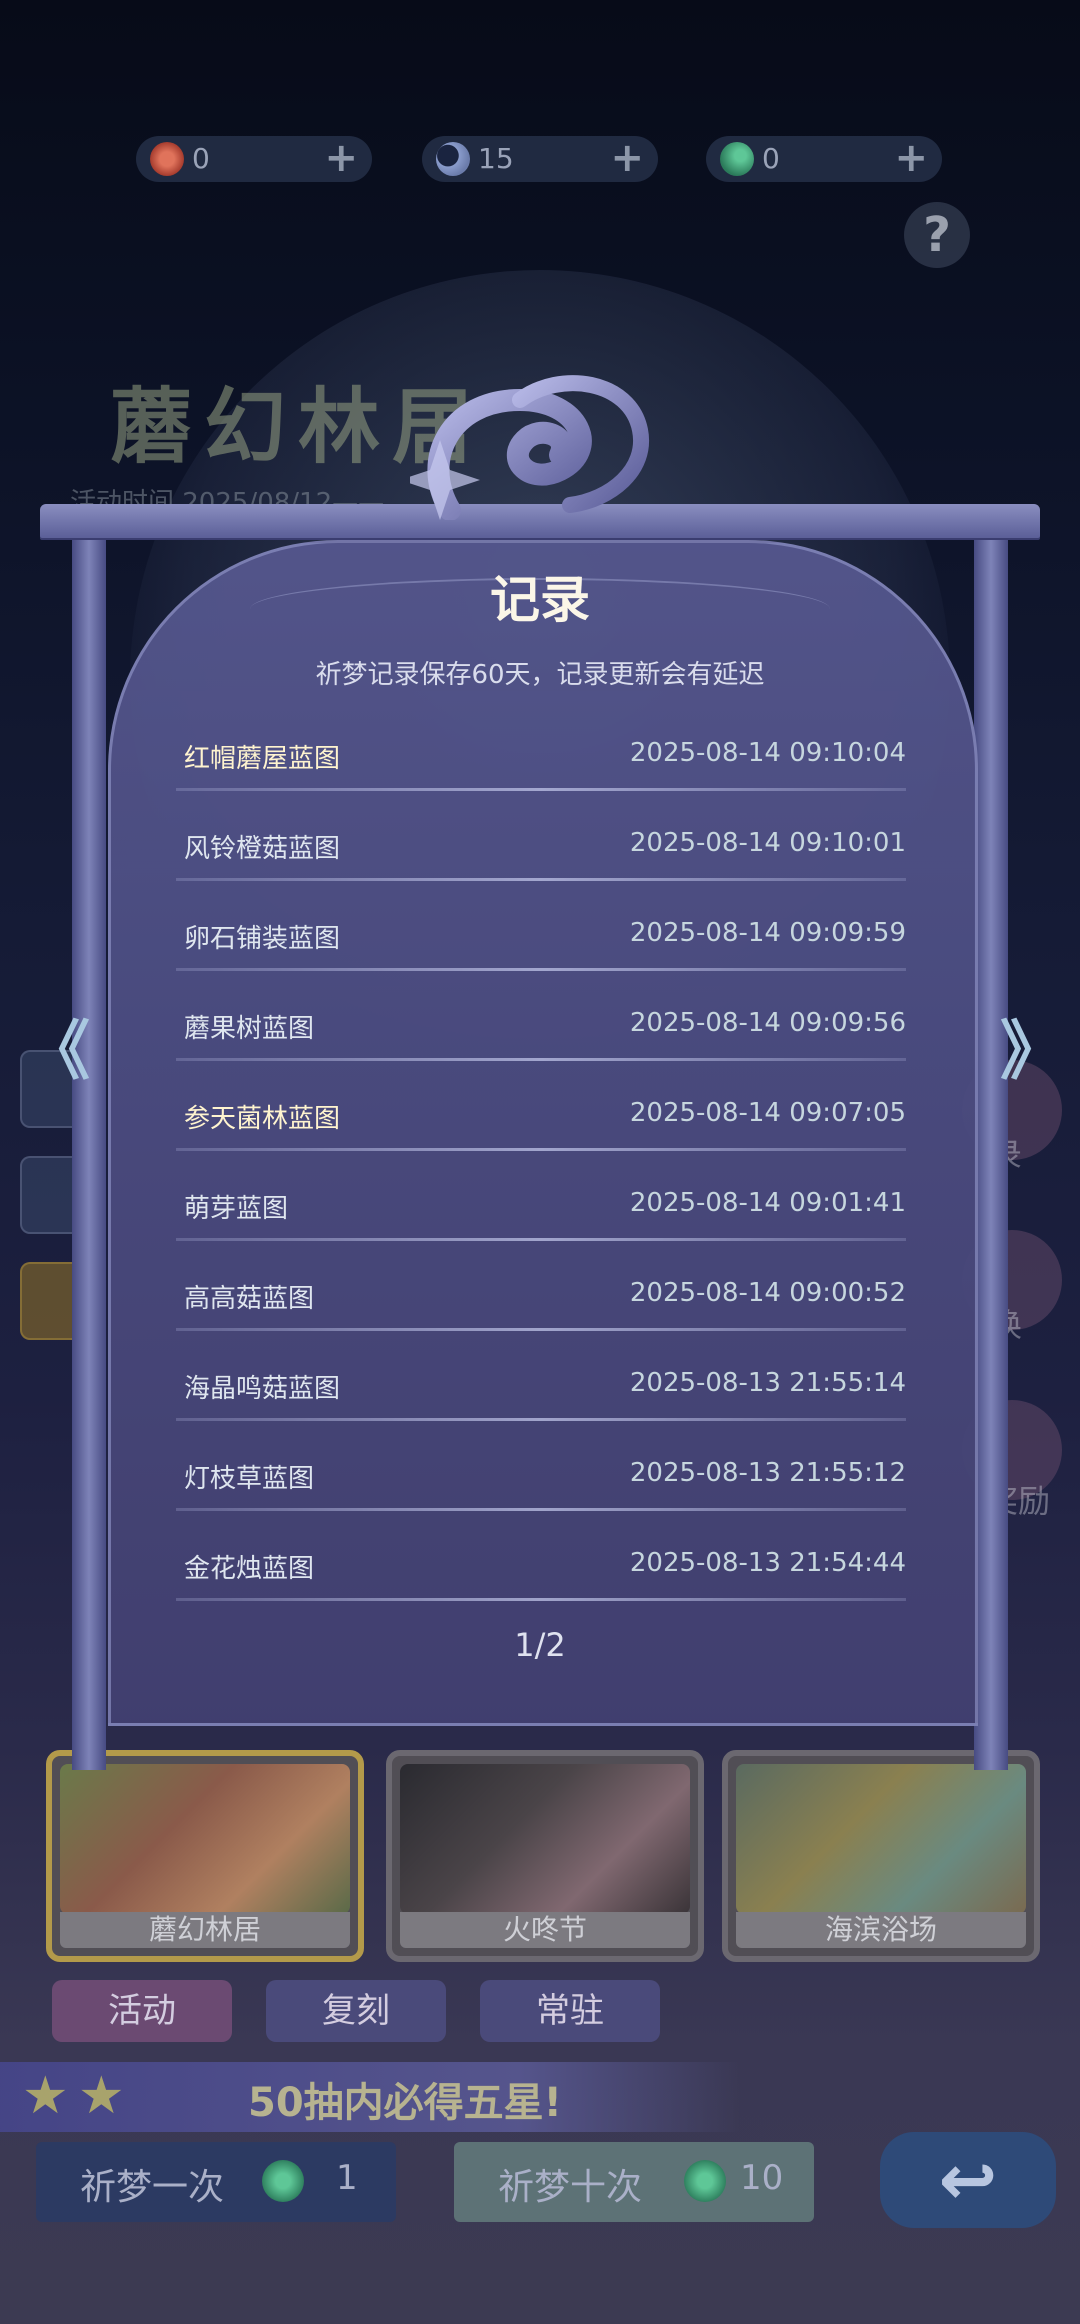 The image size is (1080, 2324). I want to click on record-title: 记录, so click(540, 600).